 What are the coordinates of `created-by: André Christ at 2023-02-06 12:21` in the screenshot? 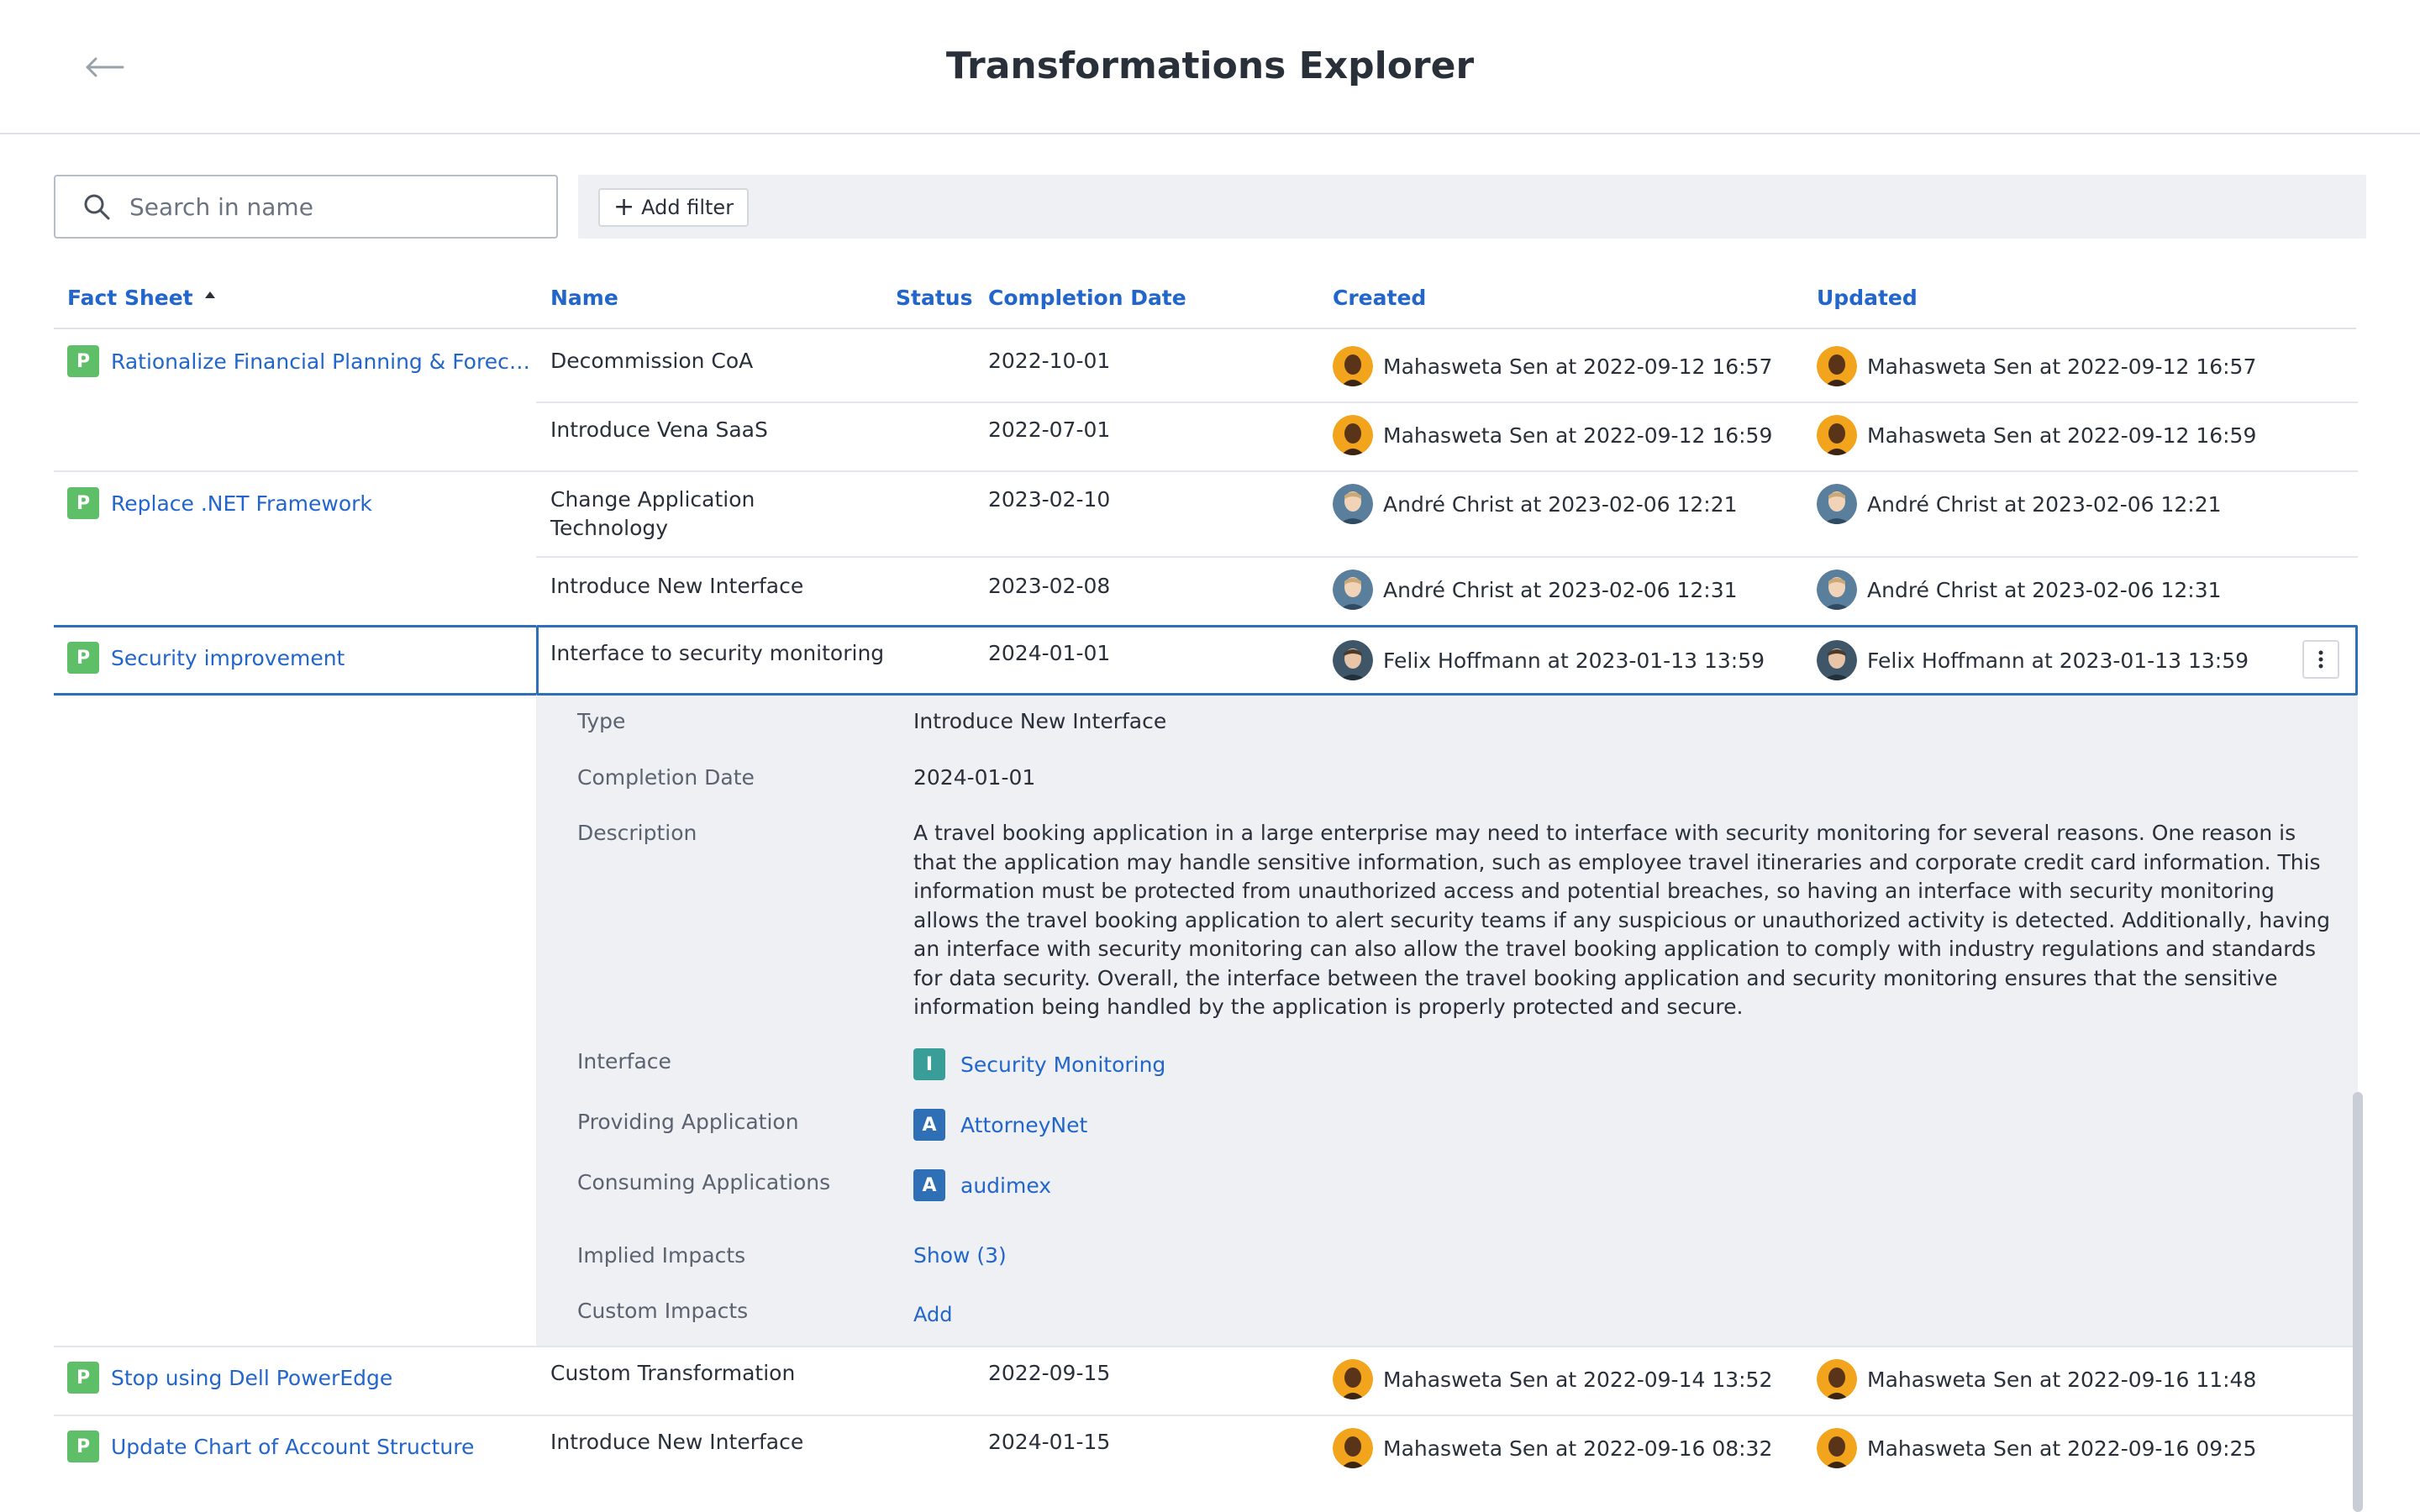 It's located at (1535, 504).